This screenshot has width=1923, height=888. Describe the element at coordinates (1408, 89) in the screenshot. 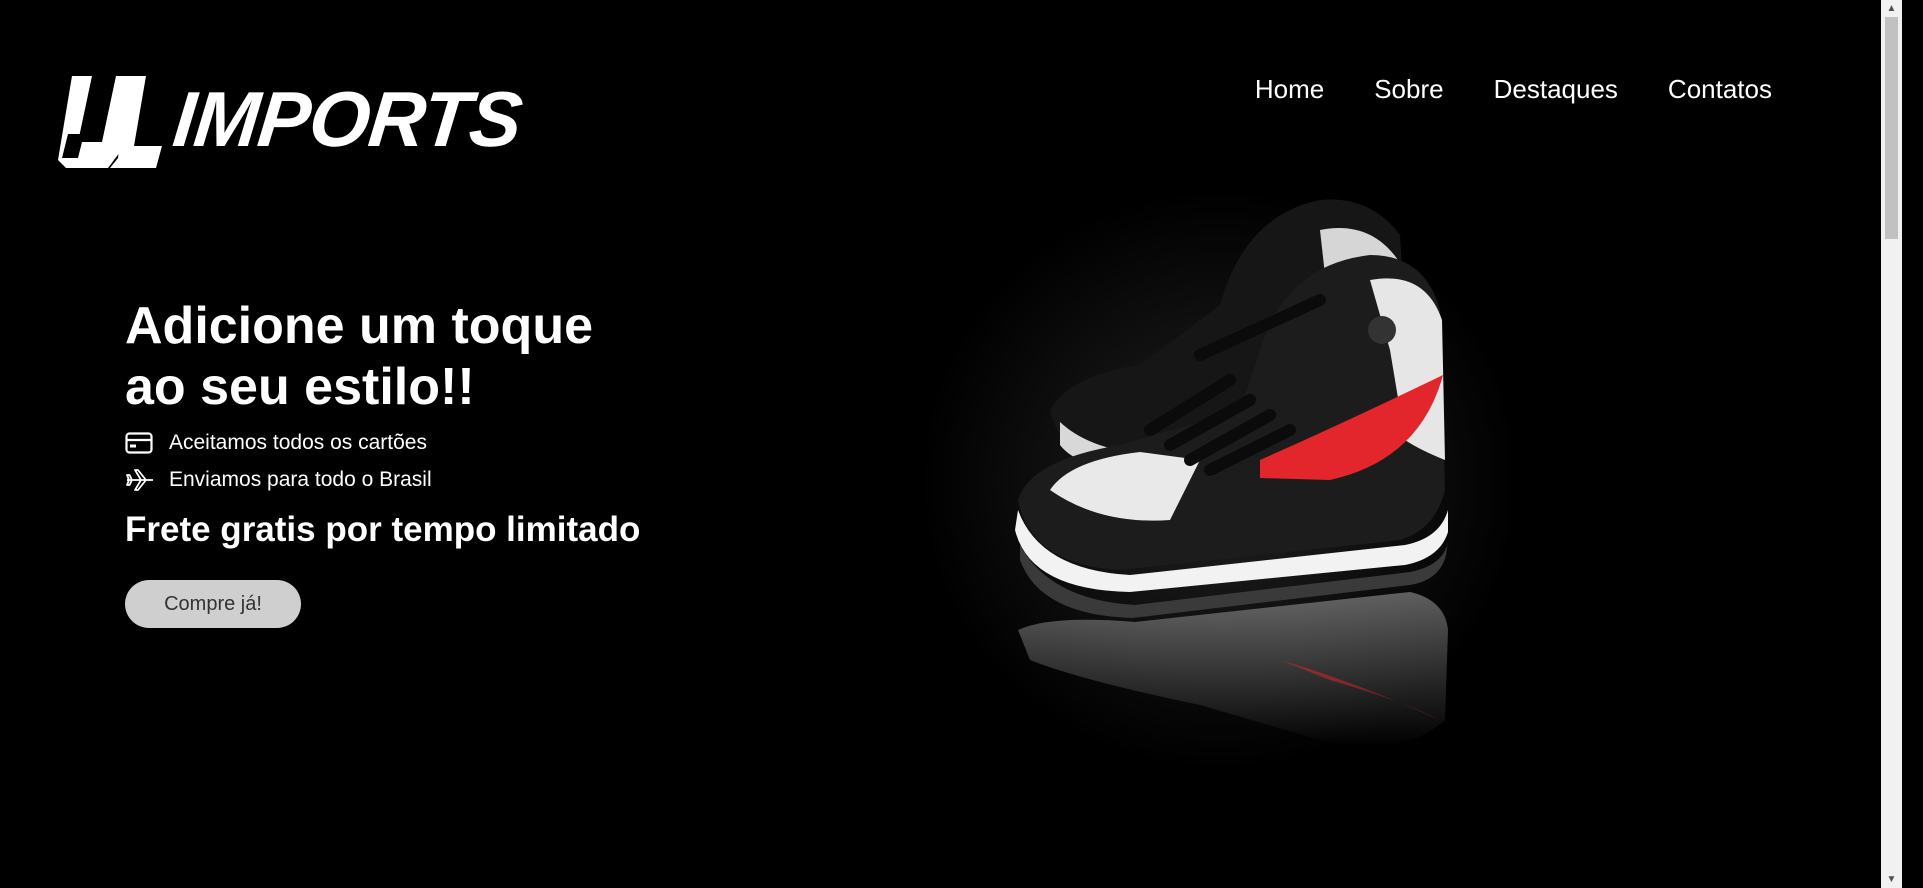

I see `nav-sobre: Sobre` at that location.